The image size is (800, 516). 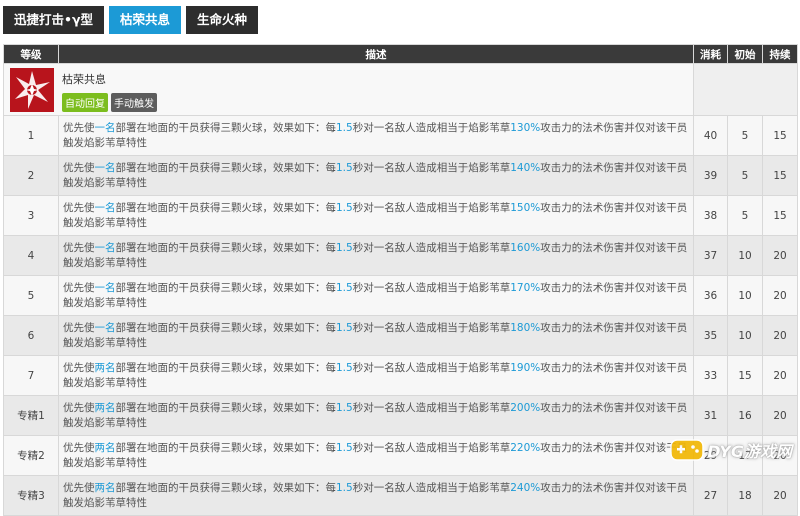 I want to click on desc-percent: 220%, so click(x=525, y=447).